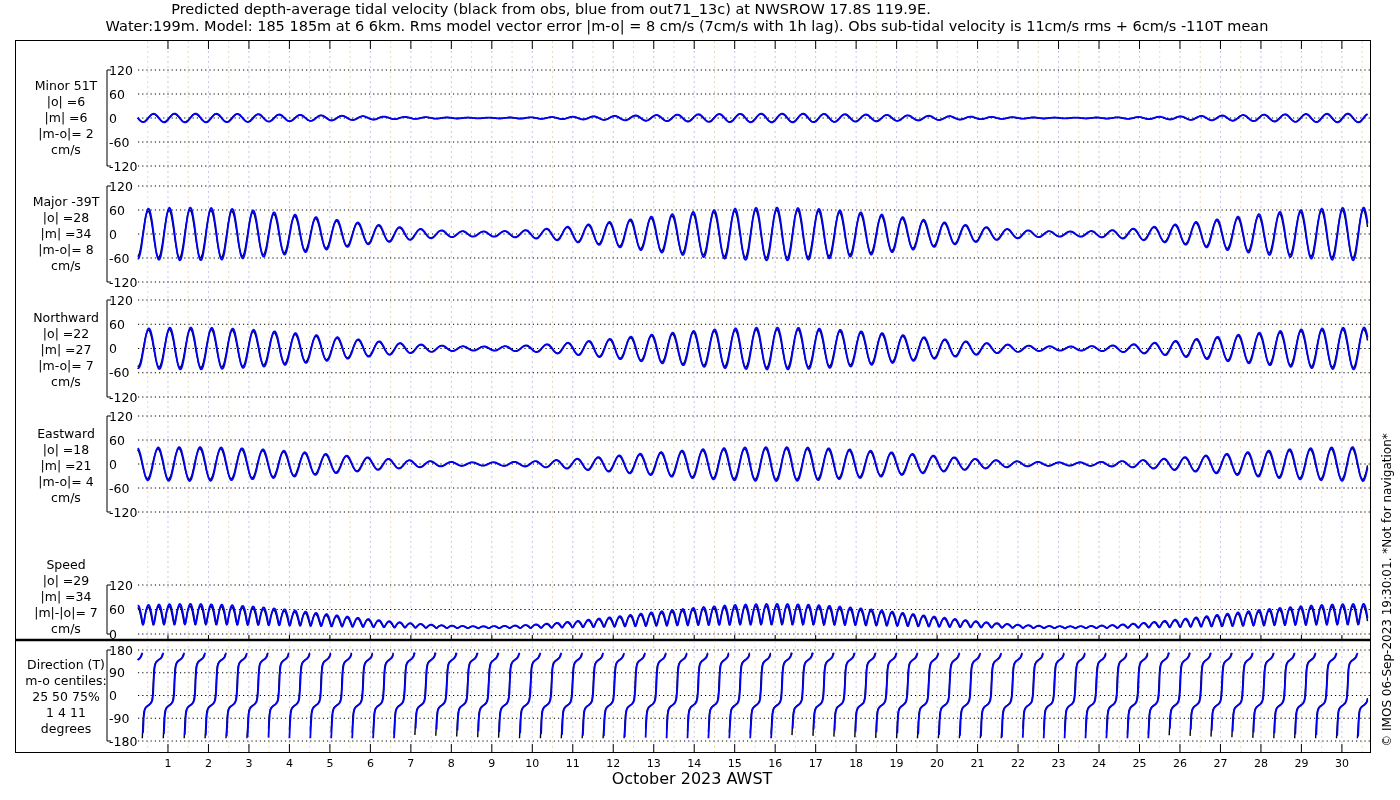 The height and width of the screenshot is (800, 1400). I want to click on panel-label: |o| =22, so click(66, 333).